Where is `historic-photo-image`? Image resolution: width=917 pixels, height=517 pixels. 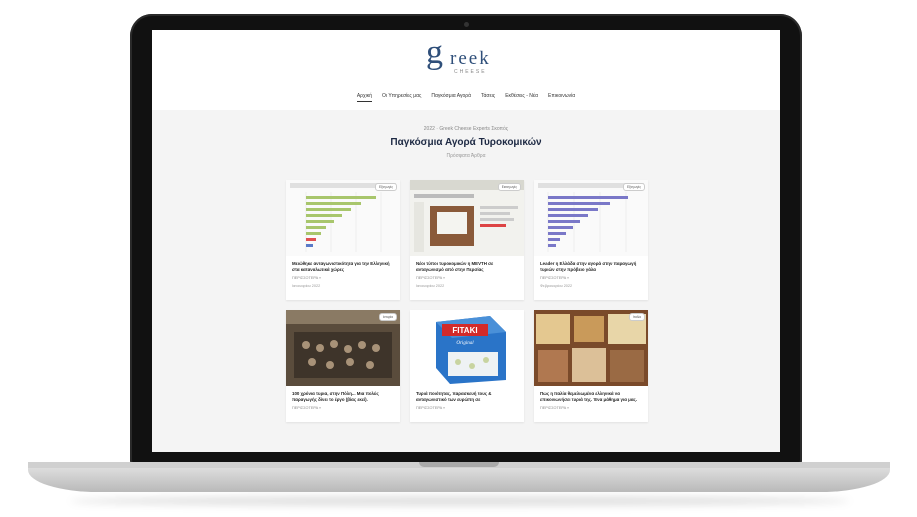 historic-photo-image is located at coordinates (343, 348).